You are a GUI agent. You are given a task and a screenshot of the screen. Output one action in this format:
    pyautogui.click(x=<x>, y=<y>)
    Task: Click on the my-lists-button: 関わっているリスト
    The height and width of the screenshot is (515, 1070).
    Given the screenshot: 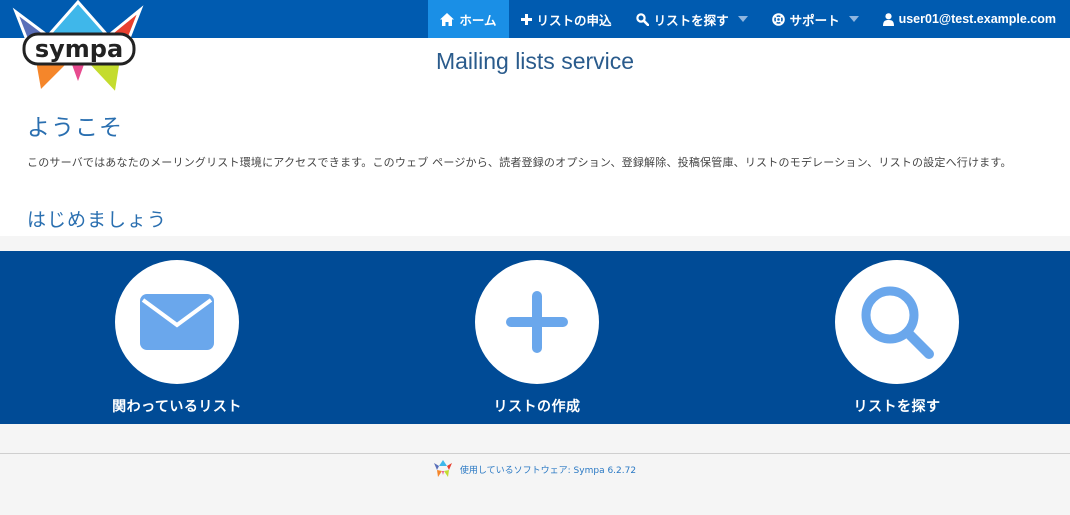 What is the action you would take?
    pyautogui.click(x=177, y=337)
    